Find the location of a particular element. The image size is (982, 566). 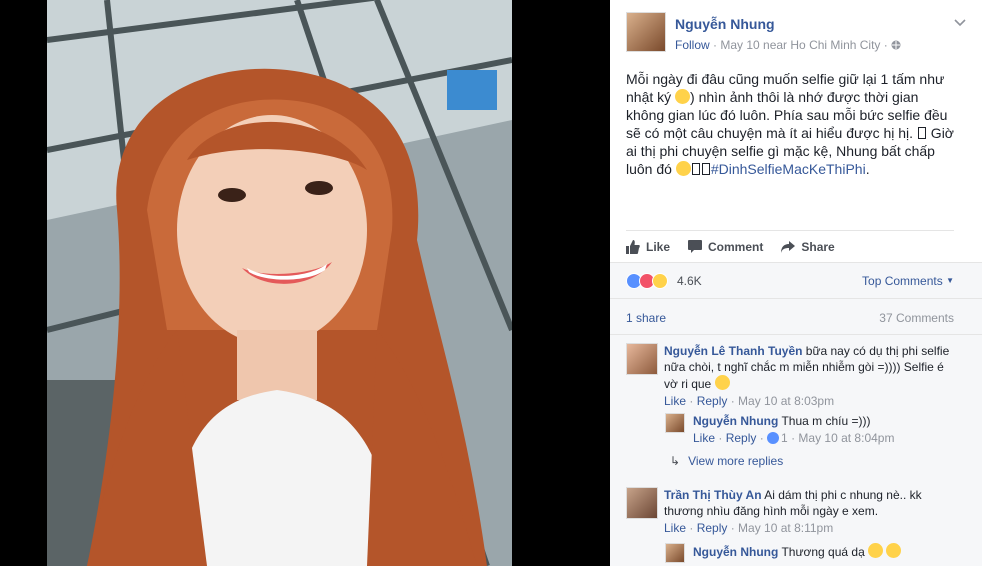

view-more-replies: ↳ View more replies is located at coordinates (726, 461).